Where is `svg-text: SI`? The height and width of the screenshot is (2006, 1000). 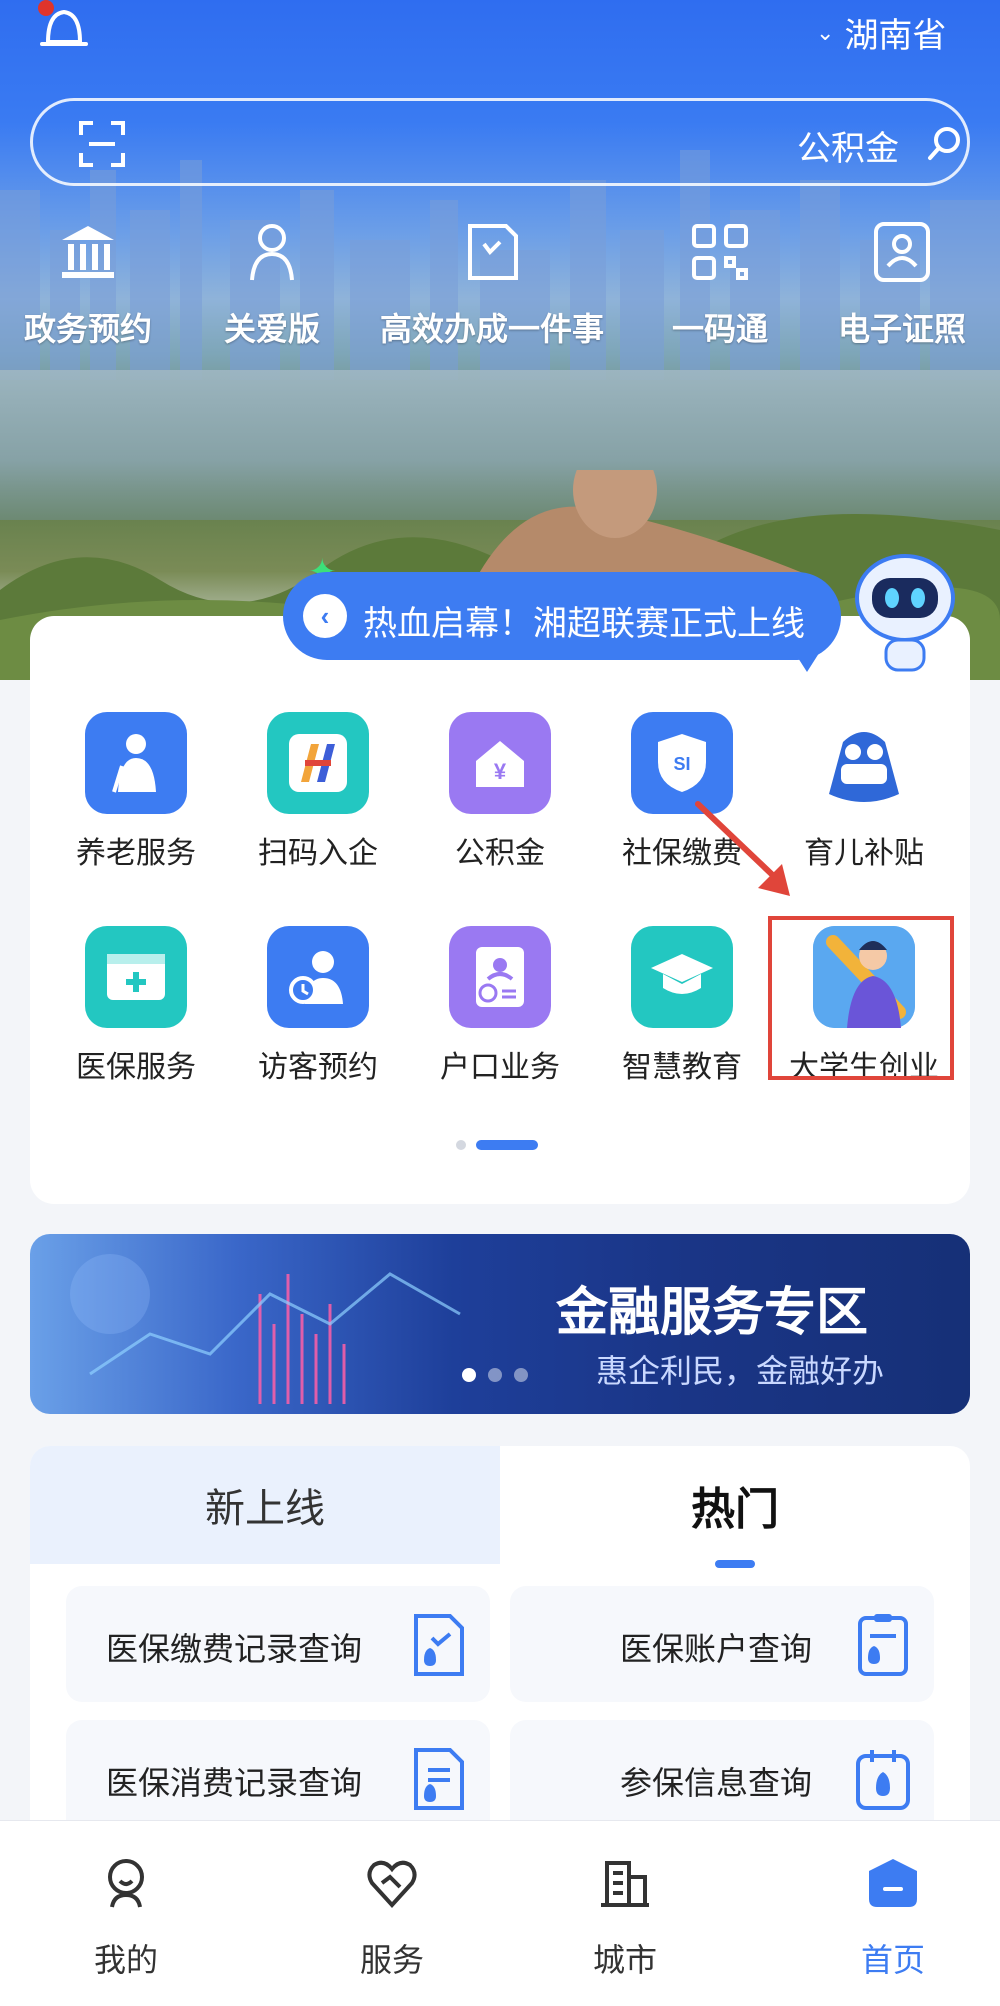 svg-text: SI is located at coordinates (681, 764).